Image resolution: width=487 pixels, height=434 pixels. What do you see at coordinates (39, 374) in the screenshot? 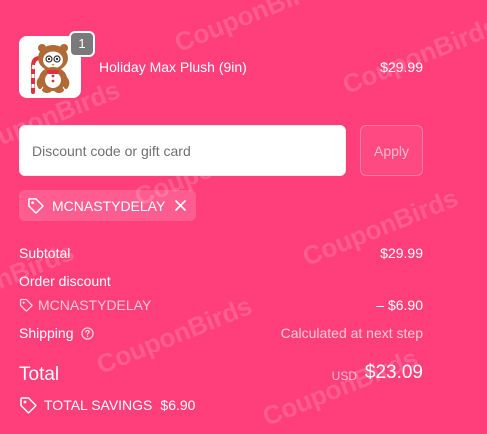
I see `total-label: Total` at bounding box center [39, 374].